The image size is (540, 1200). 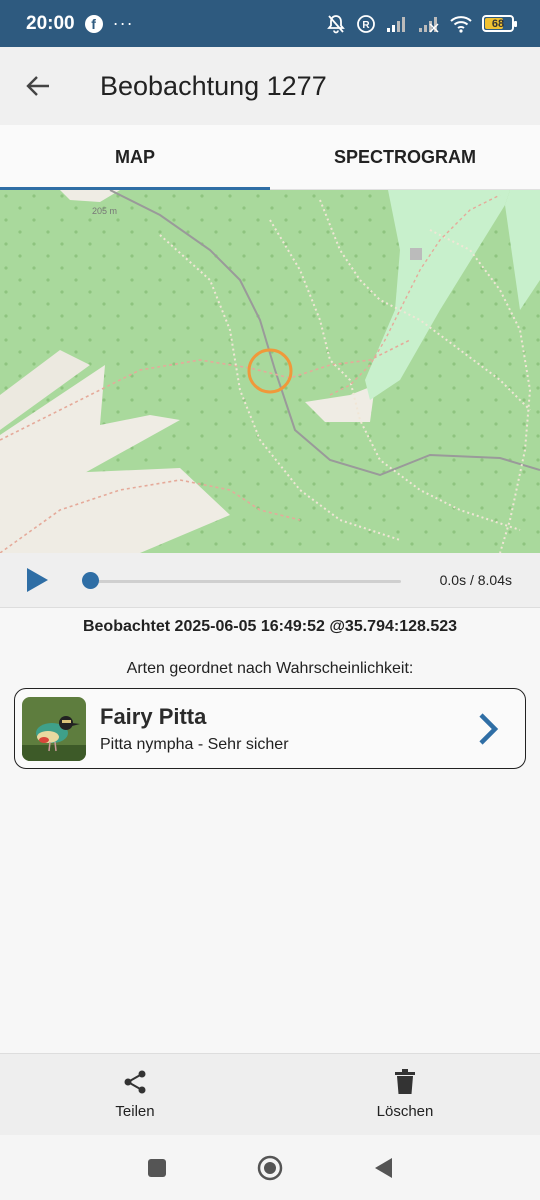 I want to click on species-common-name: Fairy Pitta, so click(x=153, y=716).